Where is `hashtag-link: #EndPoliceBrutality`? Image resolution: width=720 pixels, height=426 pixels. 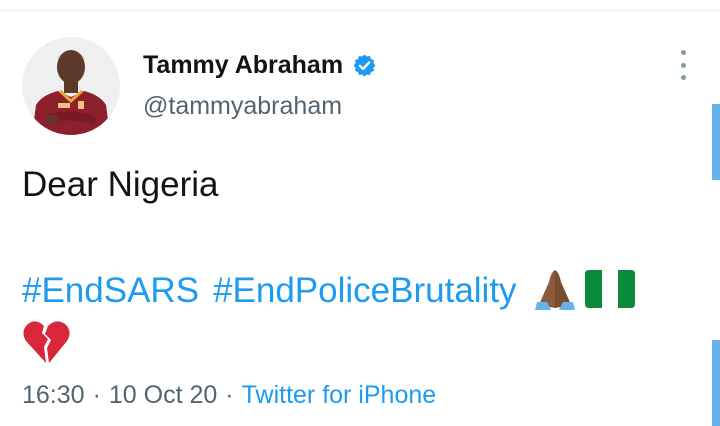 hashtag-link: #EndPoliceBrutality is located at coordinates (365, 291).